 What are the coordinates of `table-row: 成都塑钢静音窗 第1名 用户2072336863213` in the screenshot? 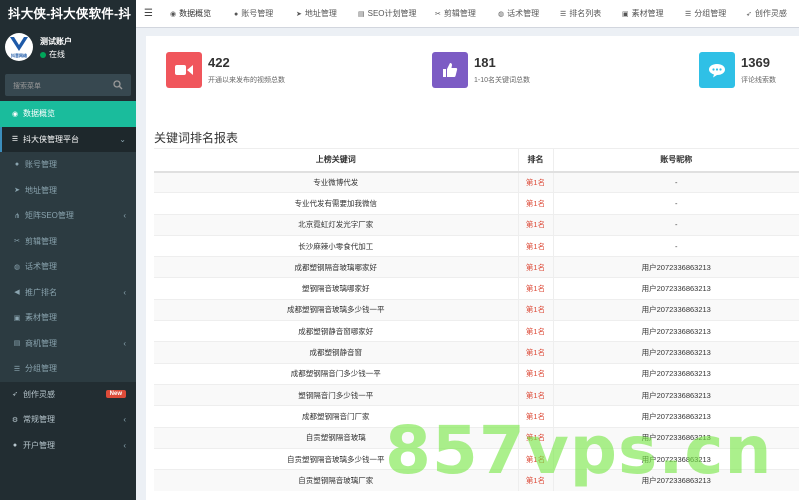 It's located at (476, 352).